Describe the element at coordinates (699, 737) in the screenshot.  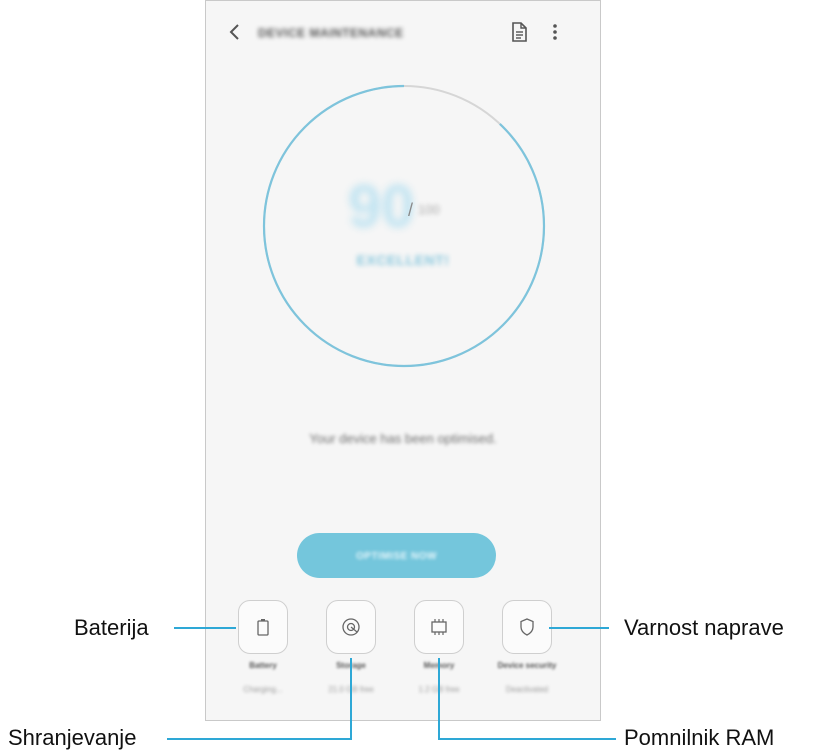
I see `memory-callout: Pomnilnik RAM` at that location.